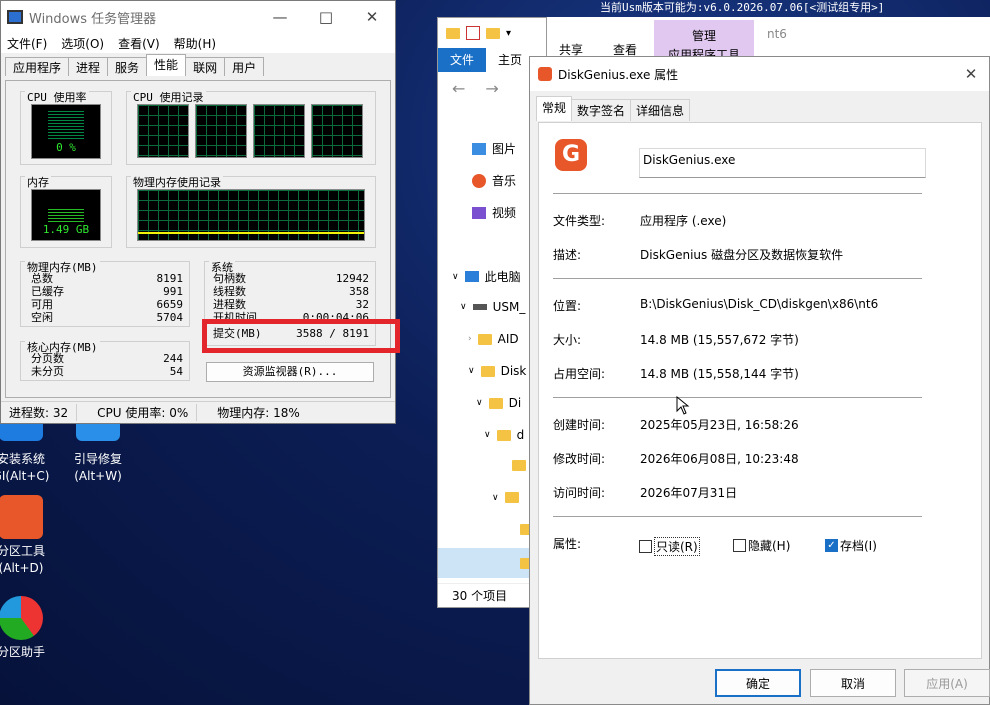  Describe the element at coordinates (88, 66) in the screenshot. I see `tab-processes: 进程` at that location.